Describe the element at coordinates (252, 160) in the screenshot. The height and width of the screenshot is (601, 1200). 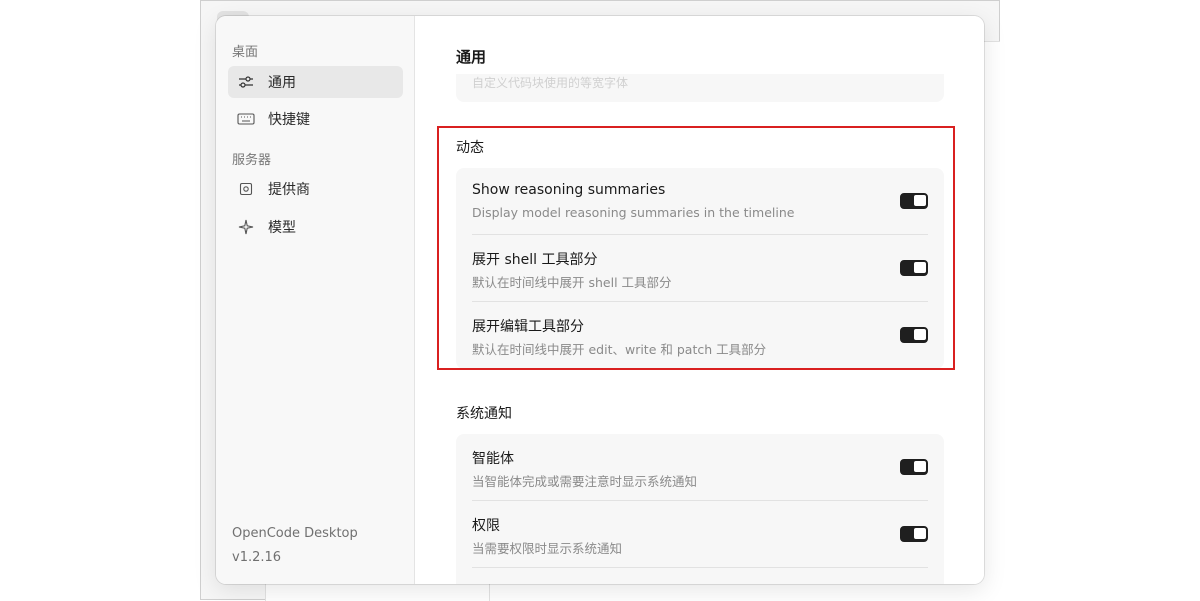
I see `sidebar-group-server: 服务器` at that location.